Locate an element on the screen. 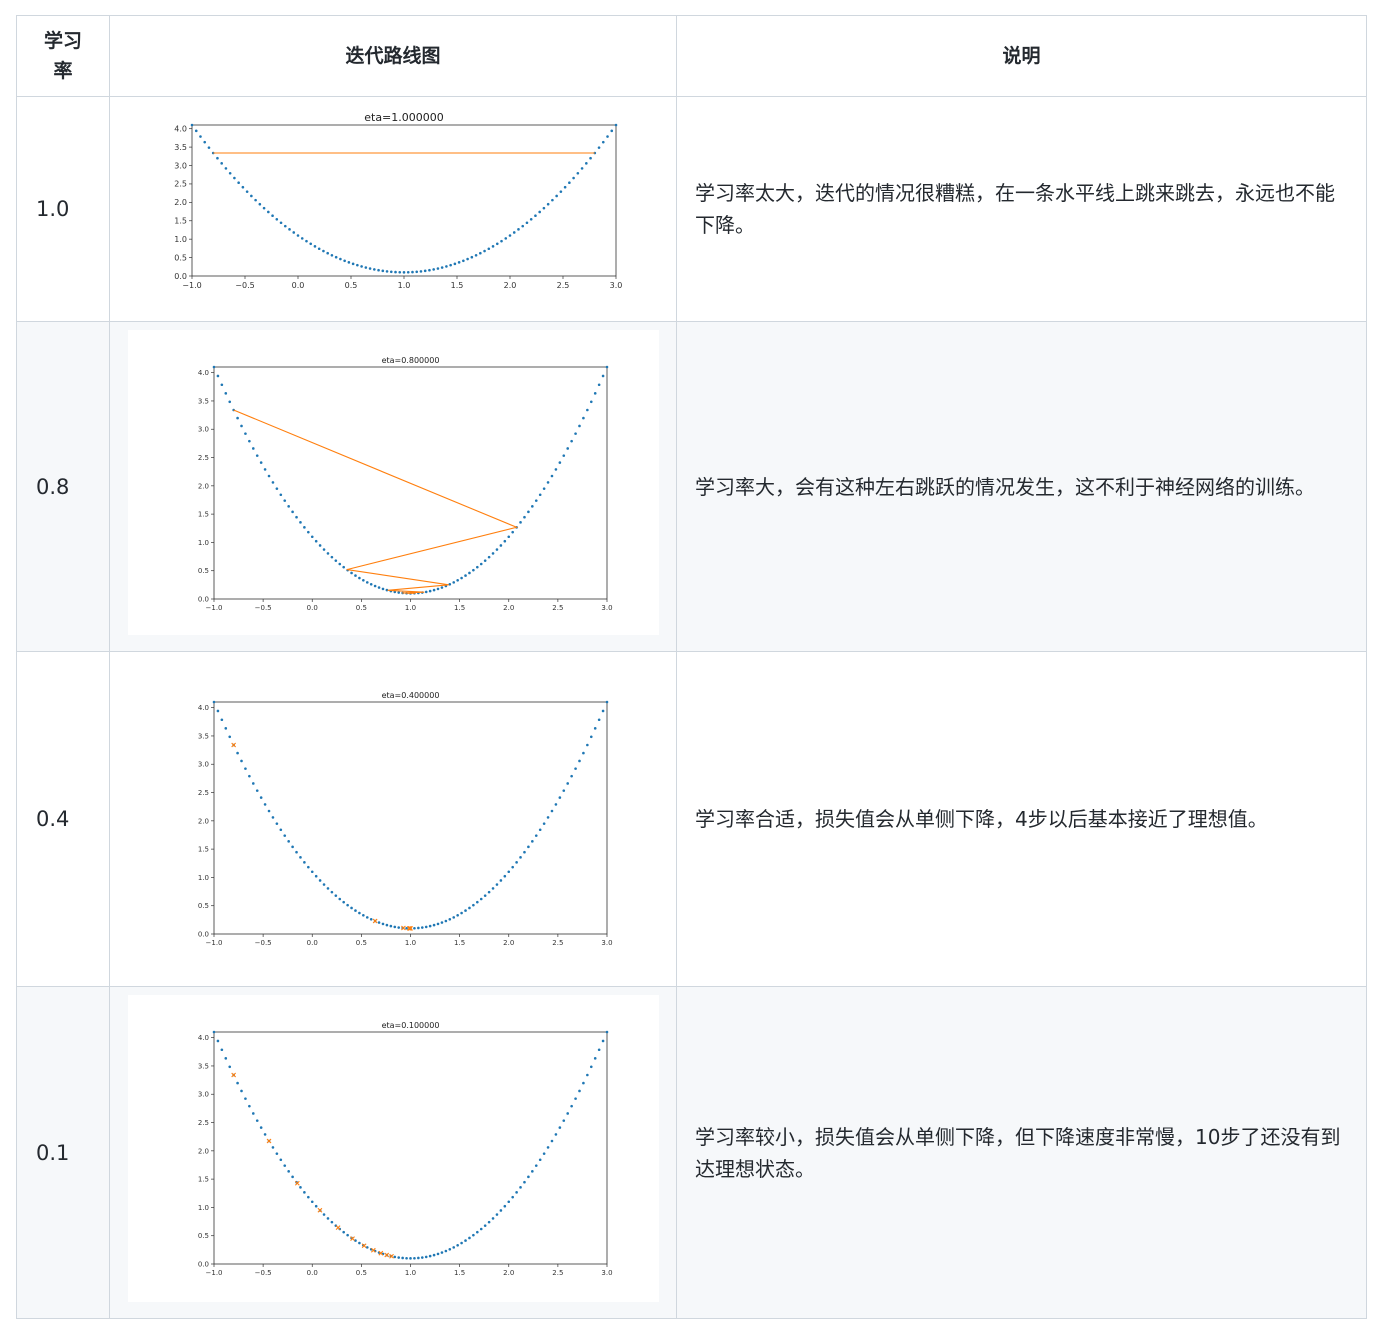 The image size is (1390, 1338). x-tick-label: −0.5 is located at coordinates (263, 608).